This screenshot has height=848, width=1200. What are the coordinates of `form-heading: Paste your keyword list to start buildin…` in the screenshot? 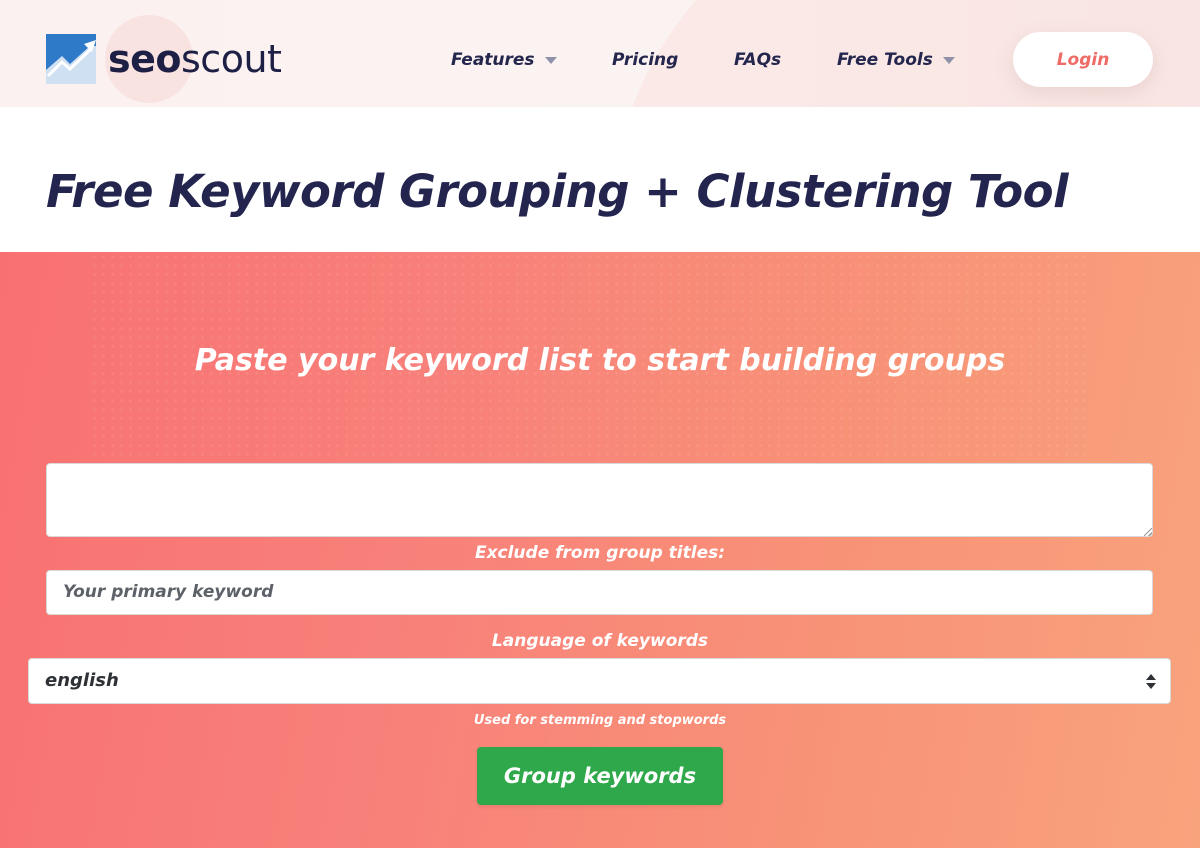 It's located at (600, 360).